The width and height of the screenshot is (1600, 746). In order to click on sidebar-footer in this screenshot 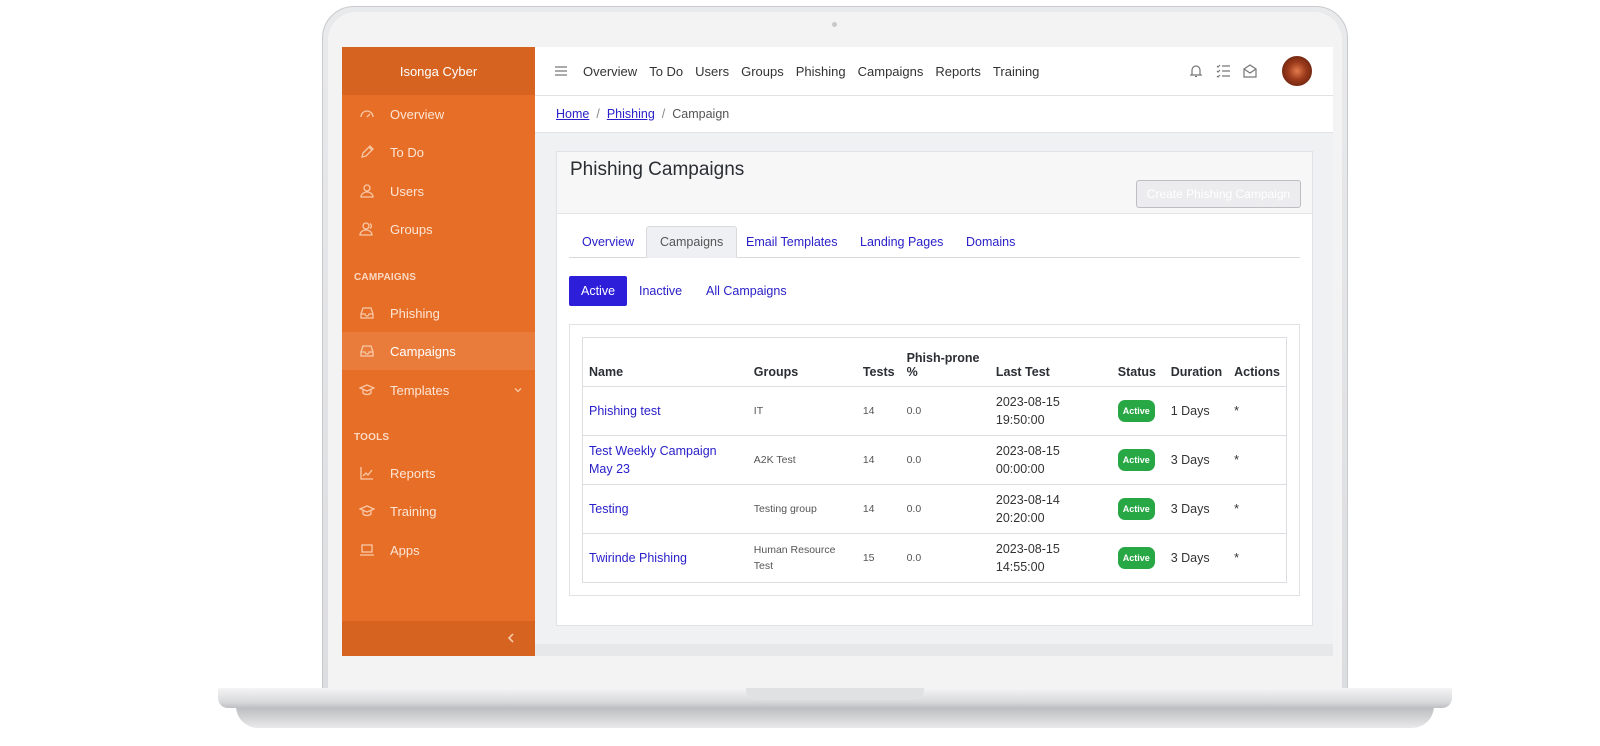, I will do `click(438, 638)`.